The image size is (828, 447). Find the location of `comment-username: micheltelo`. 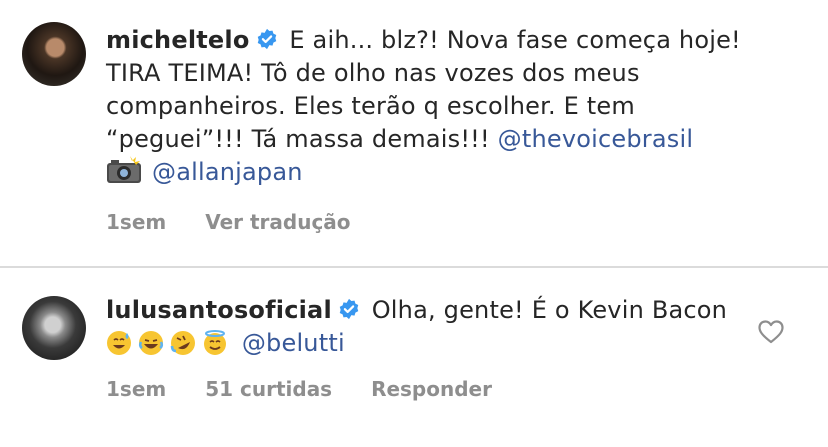

comment-username: micheltelo is located at coordinates (178, 40).